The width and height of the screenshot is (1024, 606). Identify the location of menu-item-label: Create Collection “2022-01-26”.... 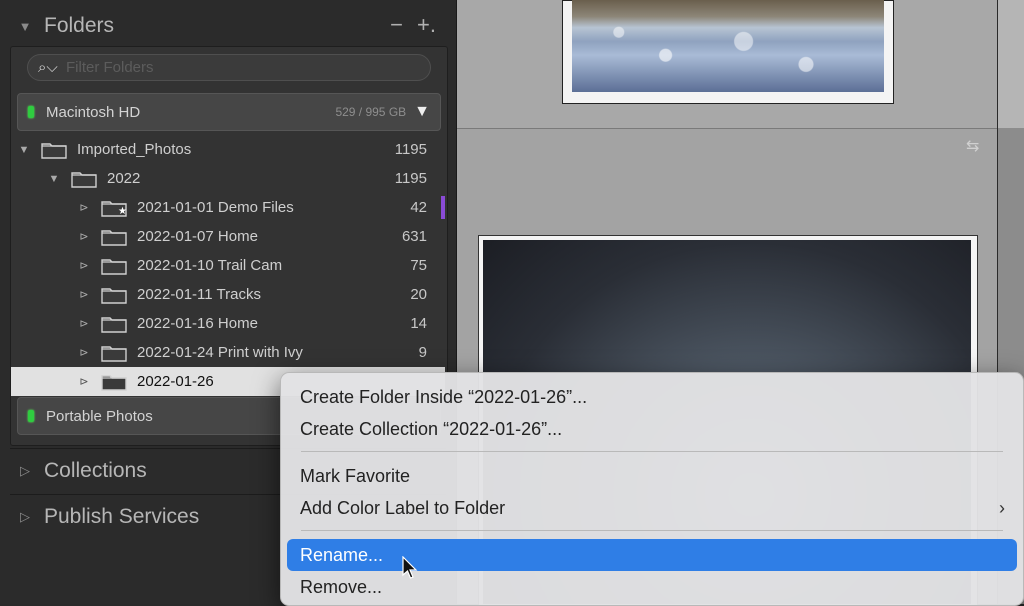
(431, 428).